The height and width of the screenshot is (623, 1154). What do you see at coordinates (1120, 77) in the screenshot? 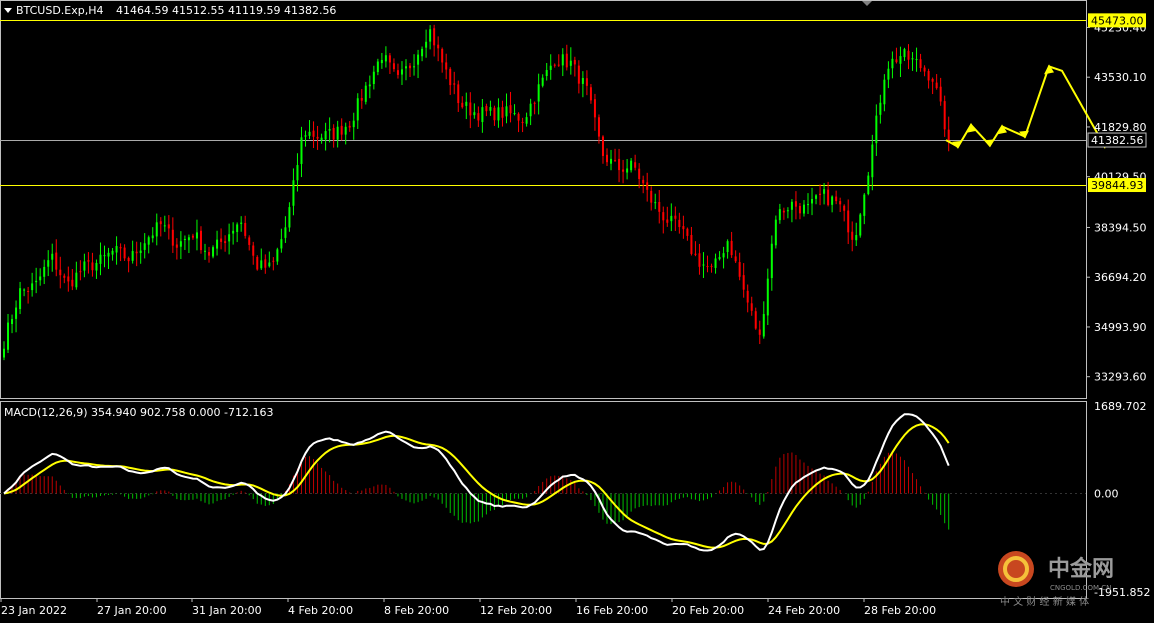
I see `price-tick-label: 43530.10` at bounding box center [1120, 77].